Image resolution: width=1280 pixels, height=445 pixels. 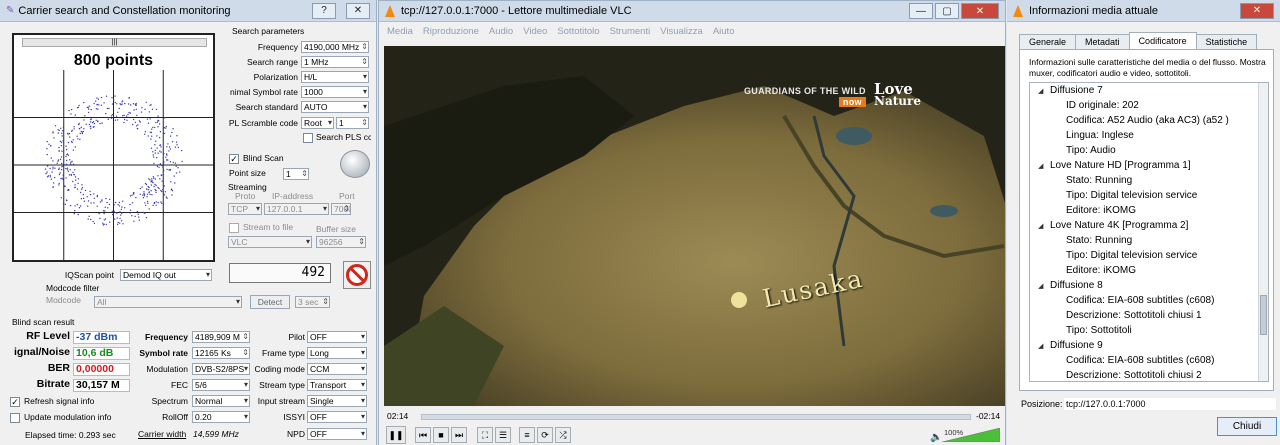 I want to click on vlc-close-button: ✕, so click(x=980, y=11).